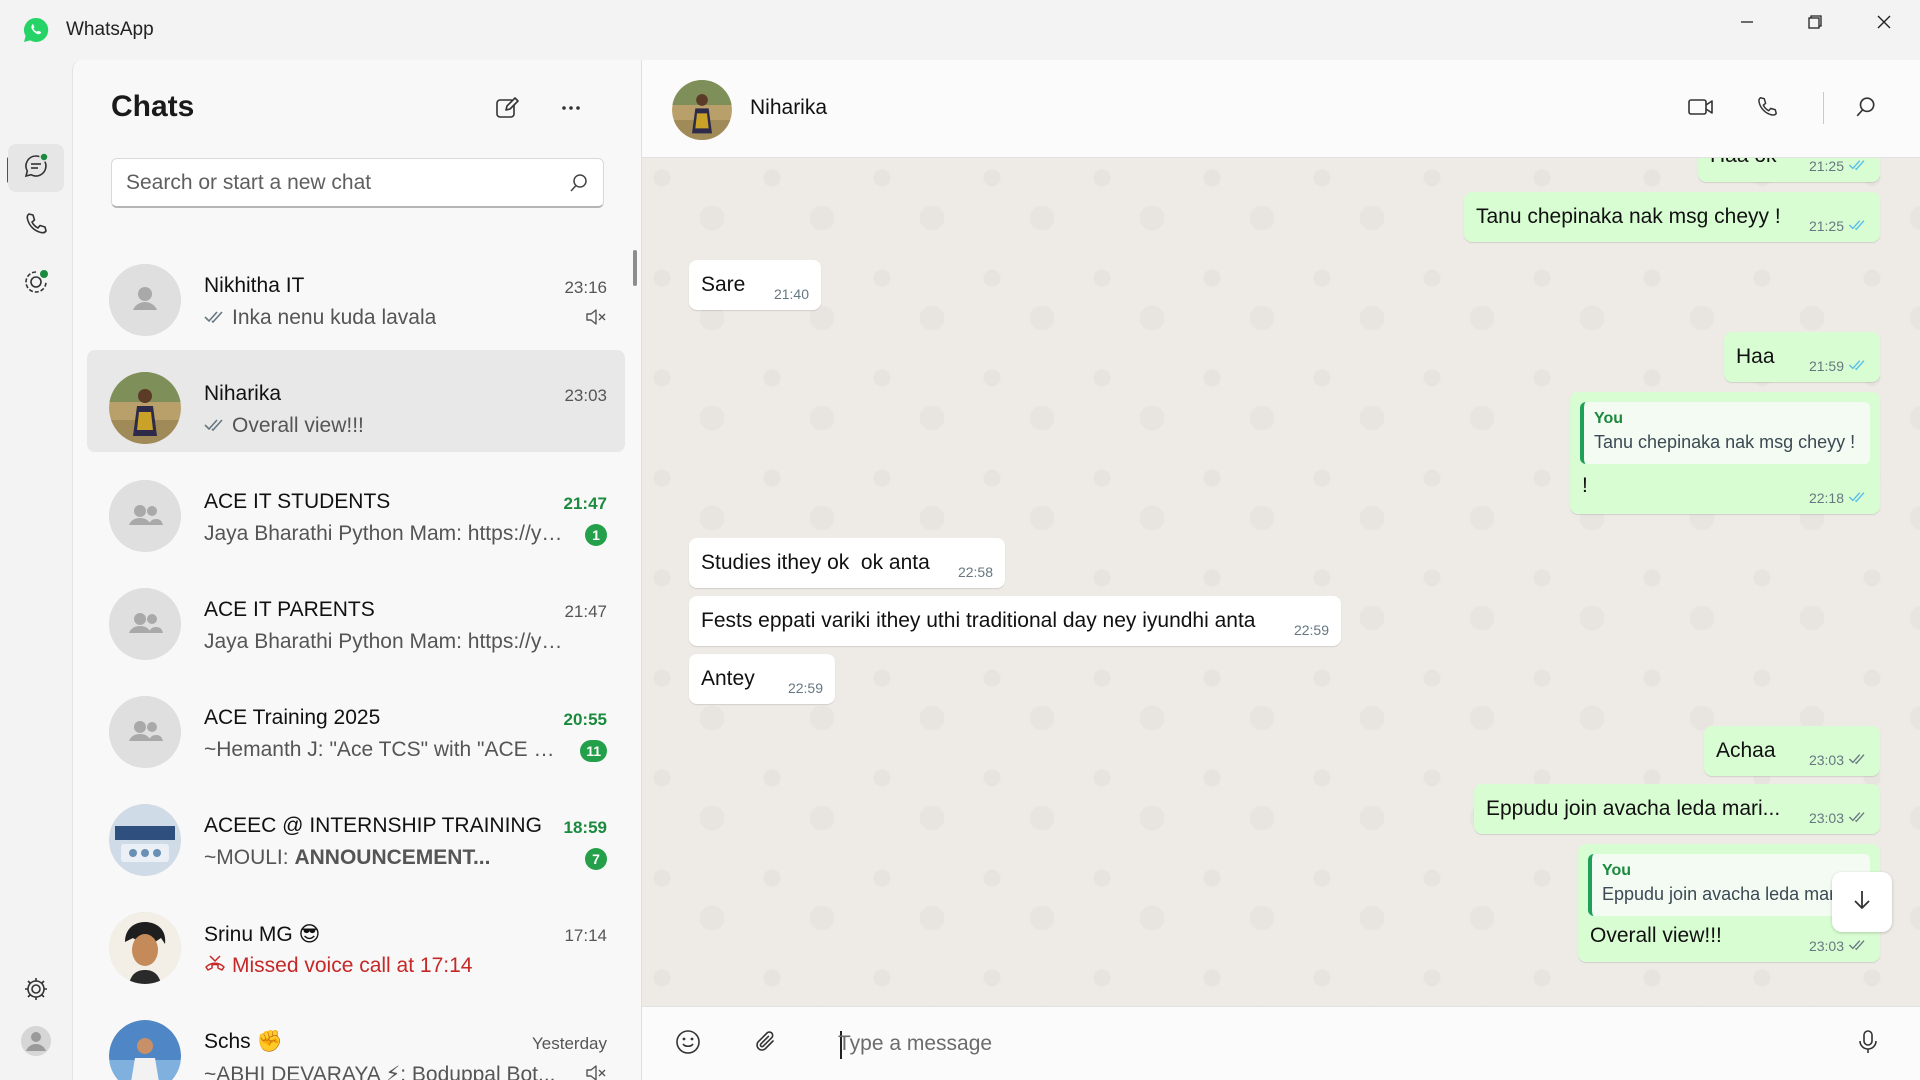  I want to click on chat-preview: Missed voice call at 17:14, so click(384, 966).